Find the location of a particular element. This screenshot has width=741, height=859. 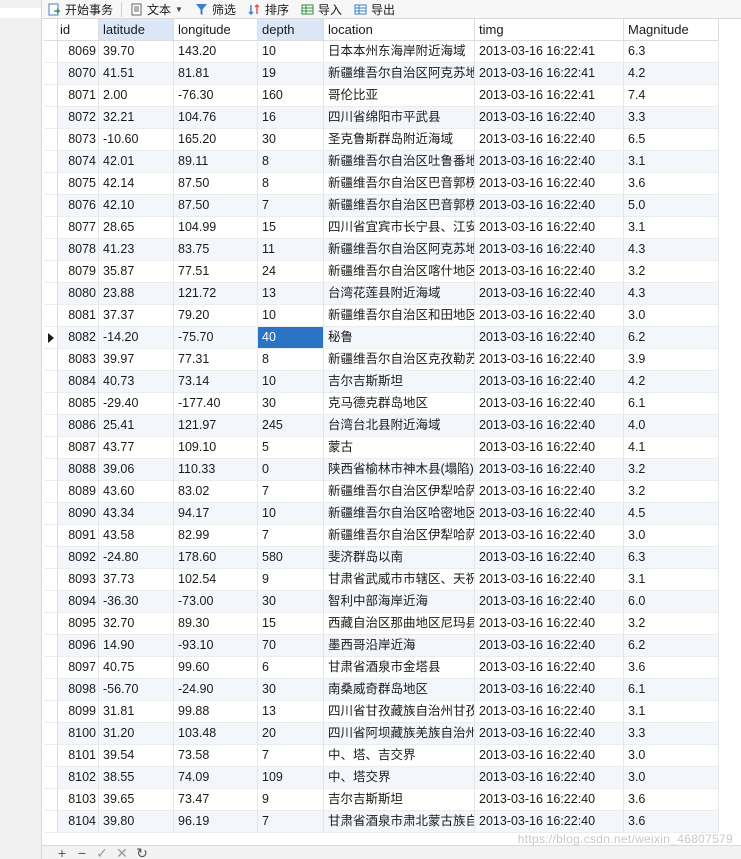

cell-location: 四川省甘孜藏族自治州甘孜县 is located at coordinates (399, 712).